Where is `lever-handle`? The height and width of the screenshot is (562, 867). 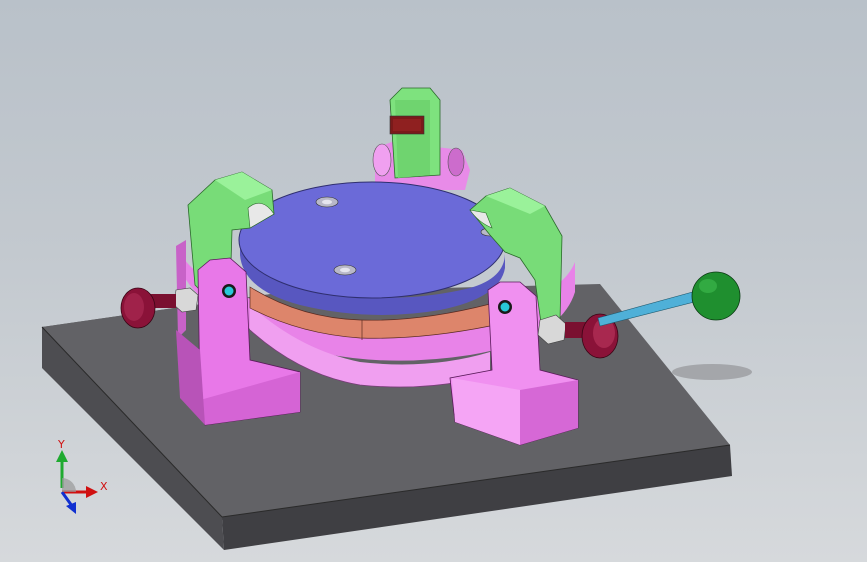
lever-handle is located at coordinates (669, 299).